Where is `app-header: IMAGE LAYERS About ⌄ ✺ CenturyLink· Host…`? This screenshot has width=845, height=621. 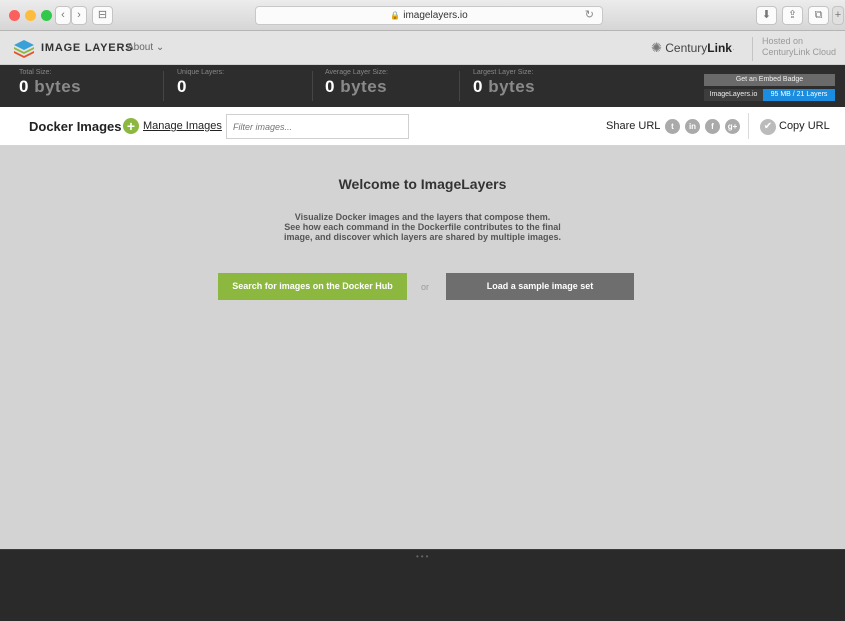 app-header: IMAGE LAYERS About ⌄ ✺ CenturyLink· Host… is located at coordinates (422, 48).